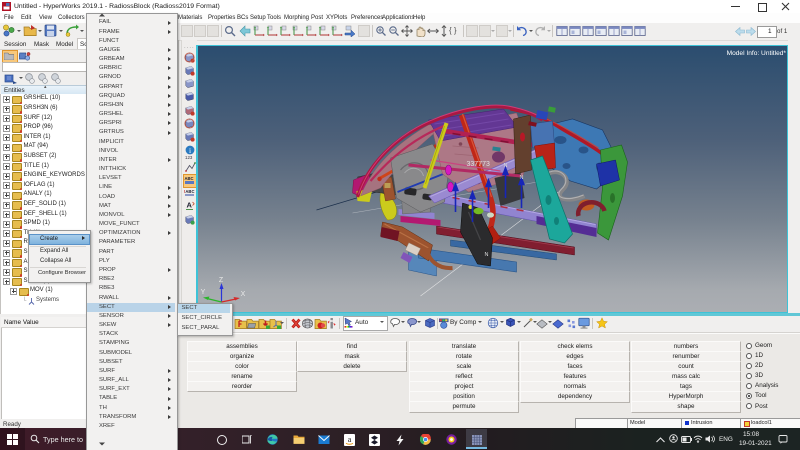 Image resolution: width=800 pixels, height=450 pixels. I want to click on svg-text: Z, so click(221, 280).